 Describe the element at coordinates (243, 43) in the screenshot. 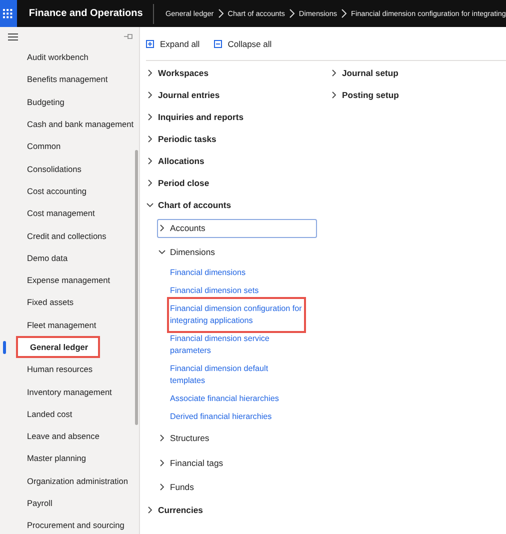

I see `toolbar-button: Collapse all` at that location.